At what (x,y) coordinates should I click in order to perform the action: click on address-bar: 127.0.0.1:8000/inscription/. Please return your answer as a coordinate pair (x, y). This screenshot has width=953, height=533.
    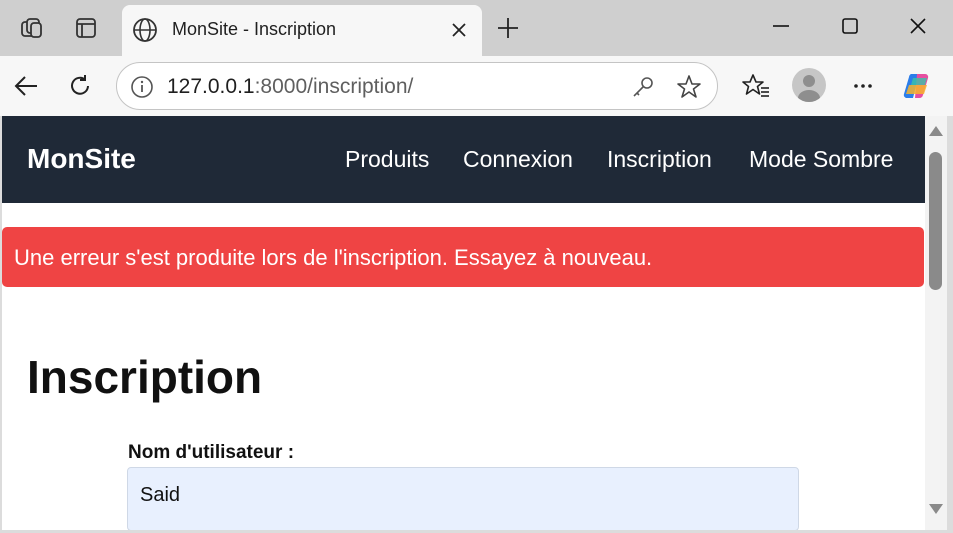
    Looking at the image, I should click on (417, 86).